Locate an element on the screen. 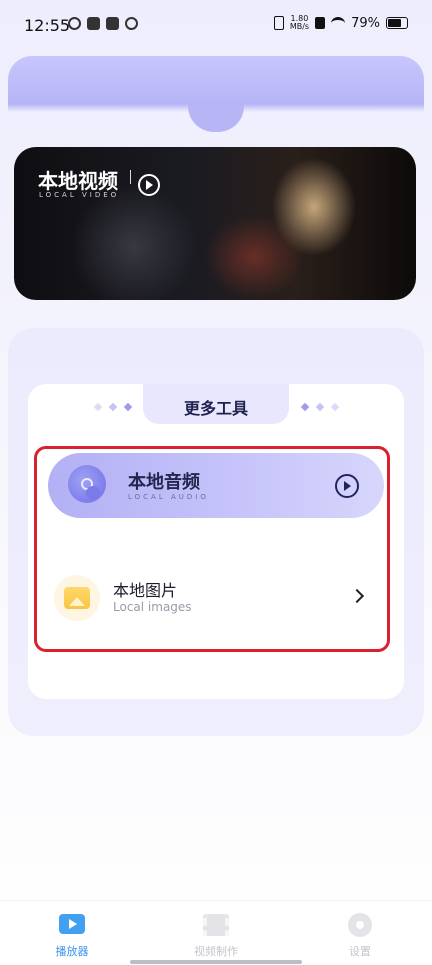 The height and width of the screenshot is (965, 432). film-icon is located at coordinates (216, 925).